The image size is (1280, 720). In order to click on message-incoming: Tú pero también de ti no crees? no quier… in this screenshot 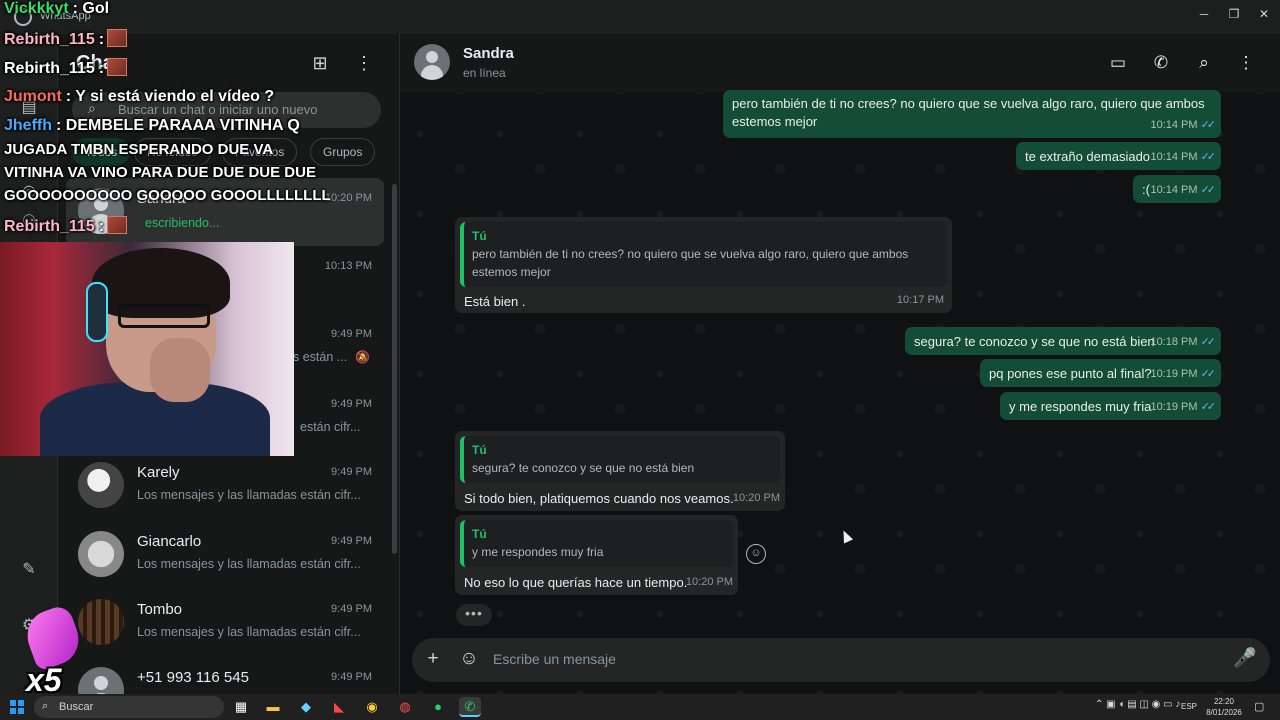, I will do `click(703, 265)`.